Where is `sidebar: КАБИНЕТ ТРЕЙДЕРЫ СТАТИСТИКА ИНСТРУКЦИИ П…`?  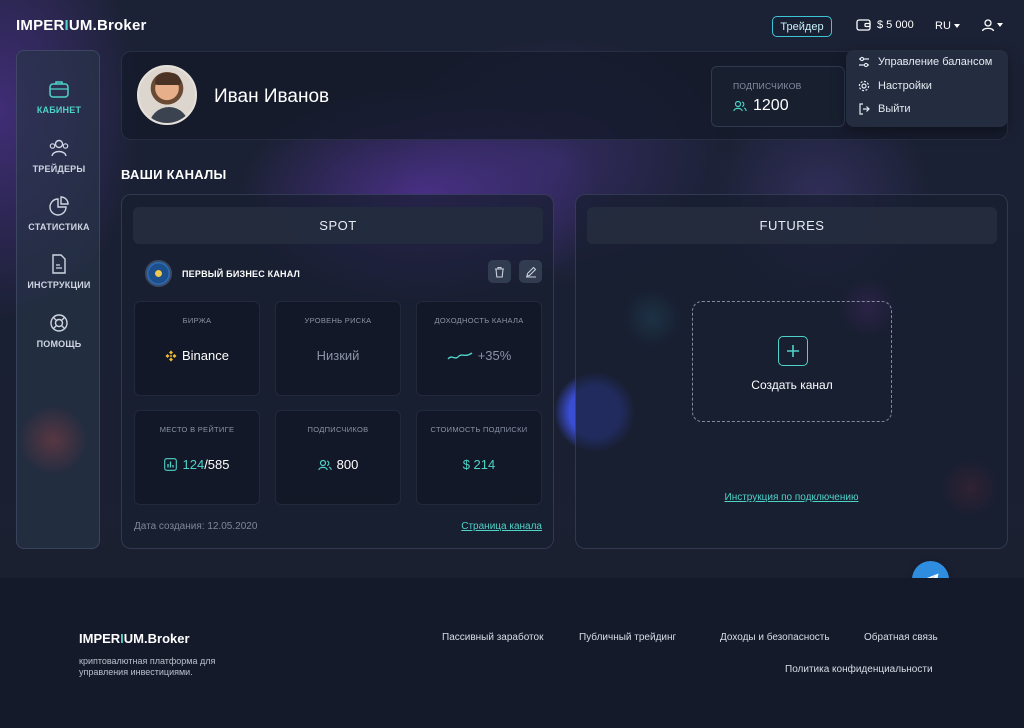
sidebar: КАБИНЕТ ТРЕЙДЕРЫ СТАТИСТИКА ИНСТРУКЦИИ П… is located at coordinates (58, 299).